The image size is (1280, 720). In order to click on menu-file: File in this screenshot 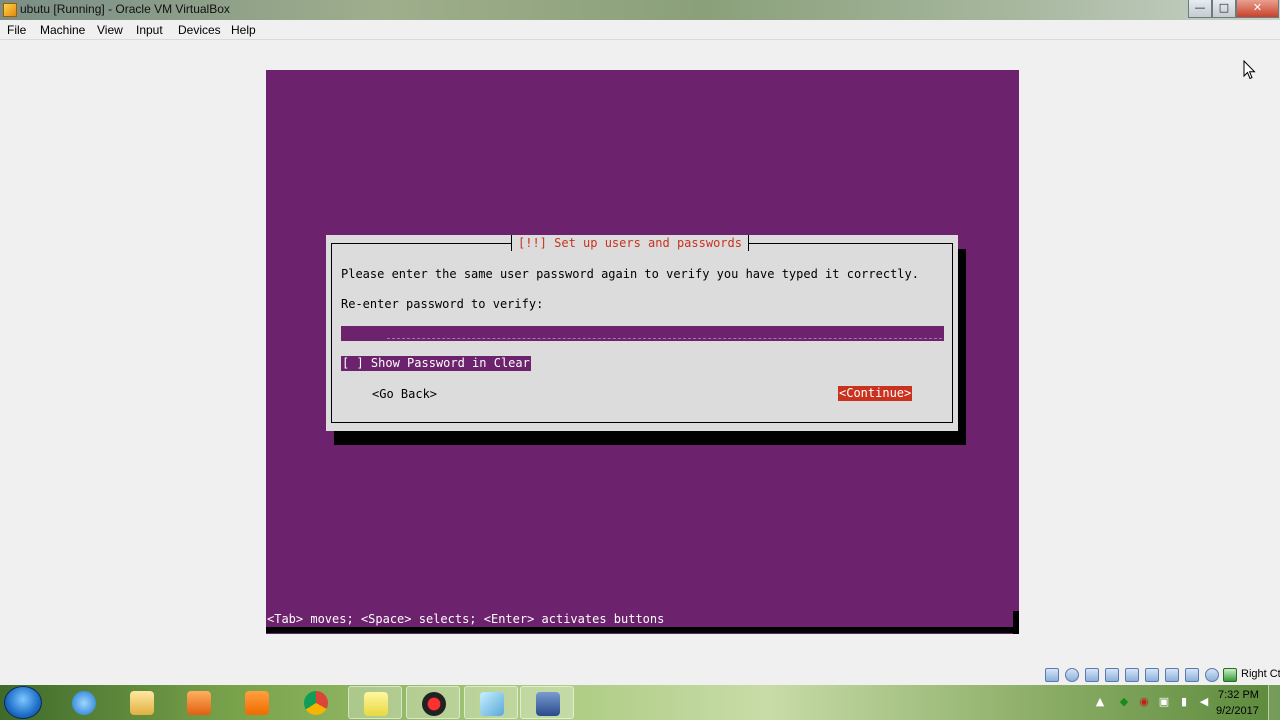, I will do `click(16, 30)`.